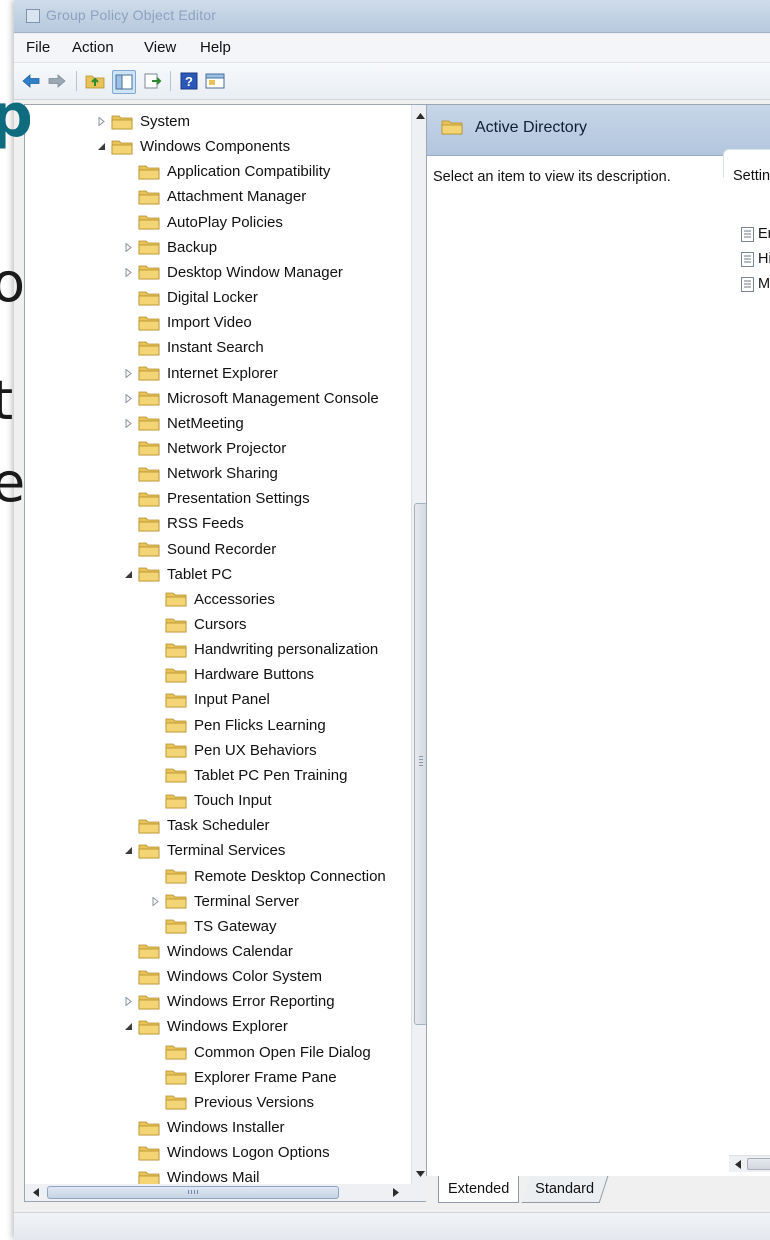 Image resolution: width=770 pixels, height=1240 pixels. Describe the element at coordinates (213, 926) in the screenshot. I see `tree-item: TS Gateway` at that location.